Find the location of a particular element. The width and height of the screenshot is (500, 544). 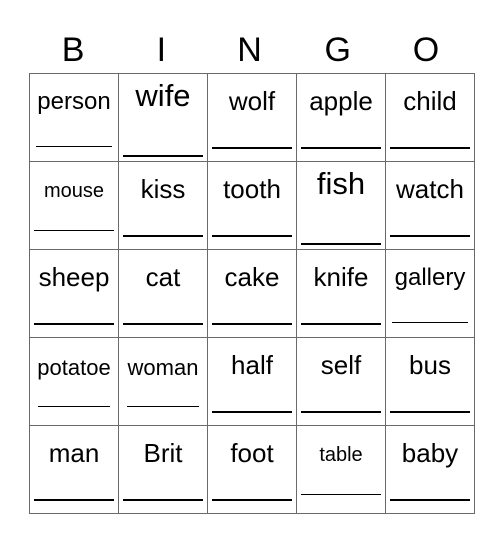

cell-content: wife is located at coordinates (163, 118).